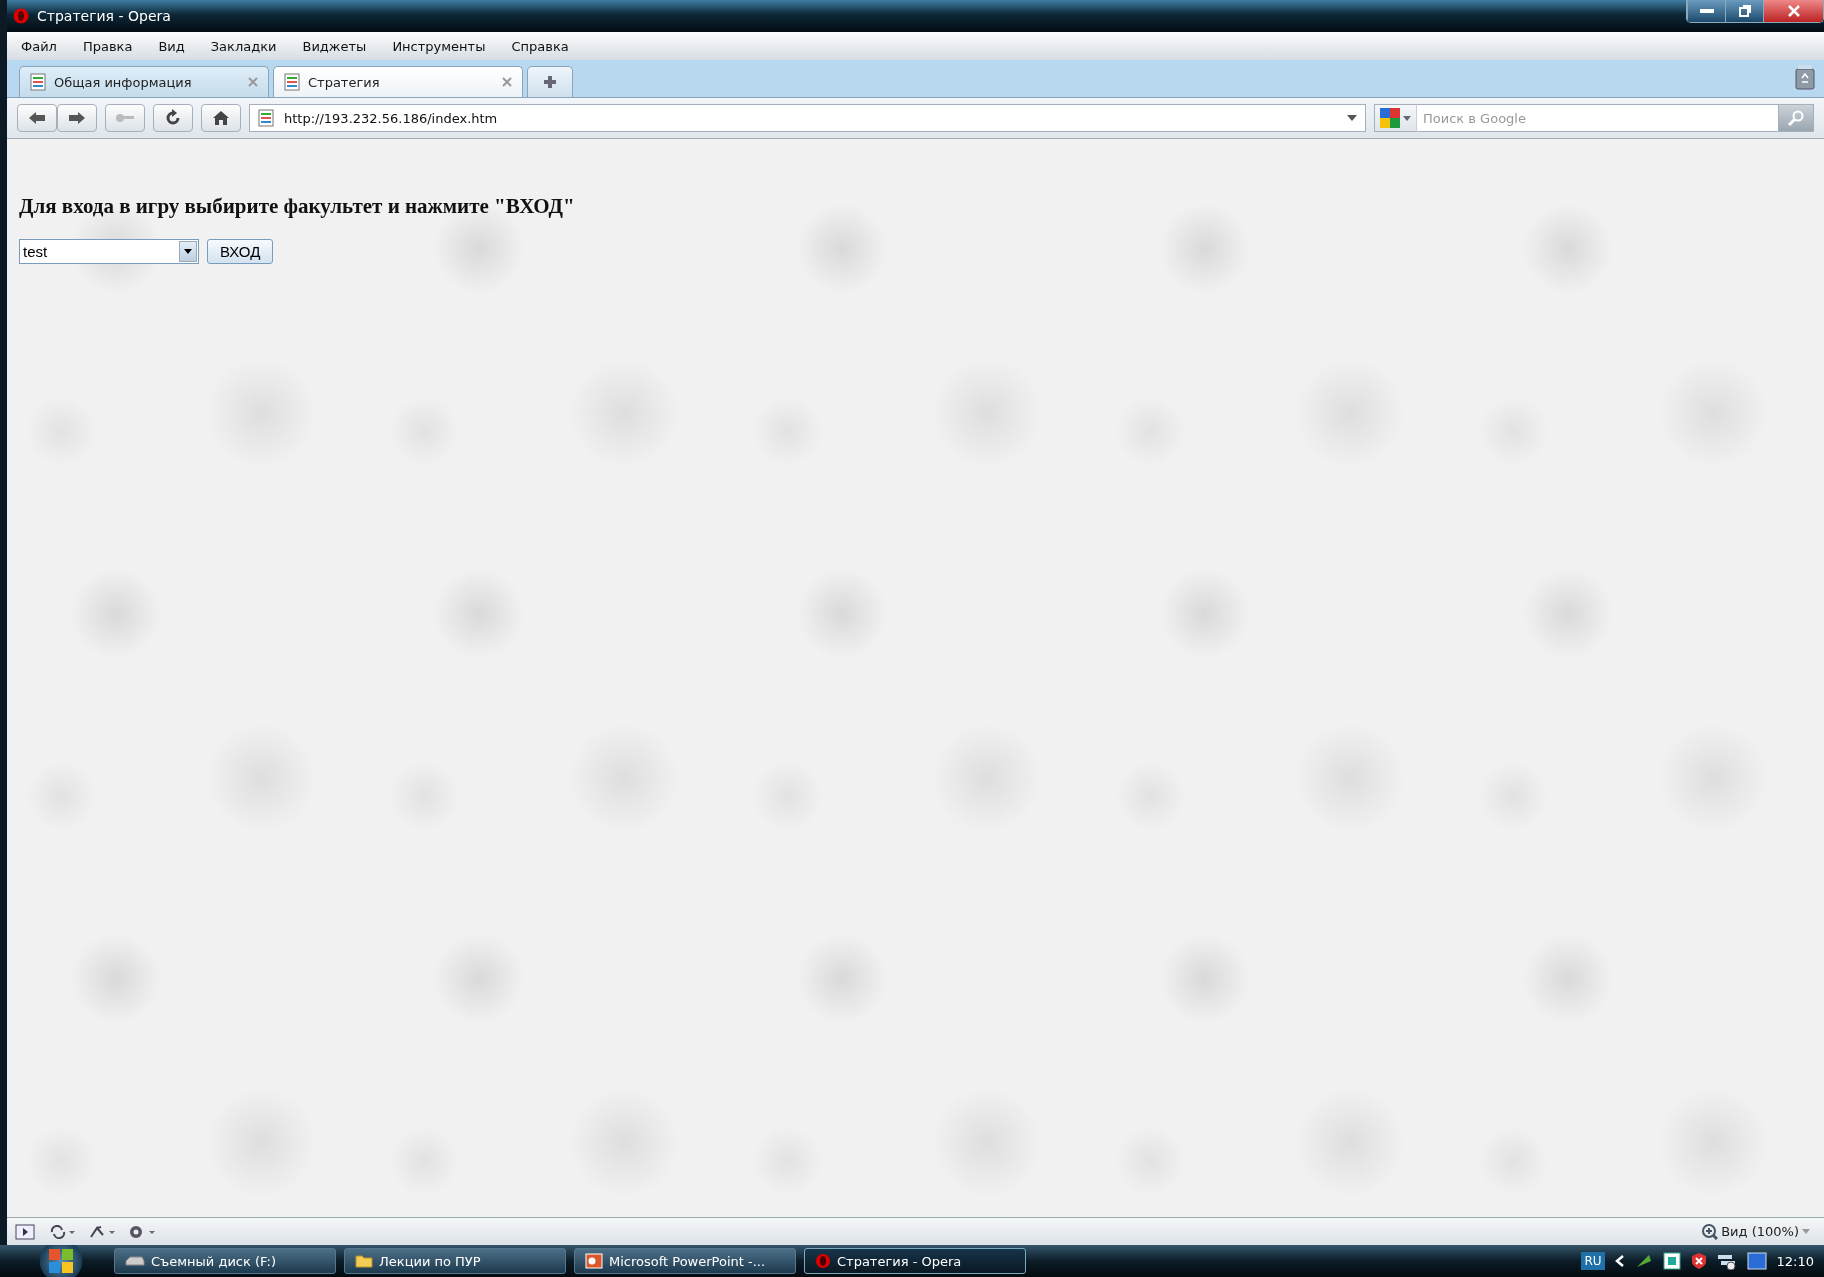 The image size is (1824, 1277). I want to click on reload-button, so click(173, 118).